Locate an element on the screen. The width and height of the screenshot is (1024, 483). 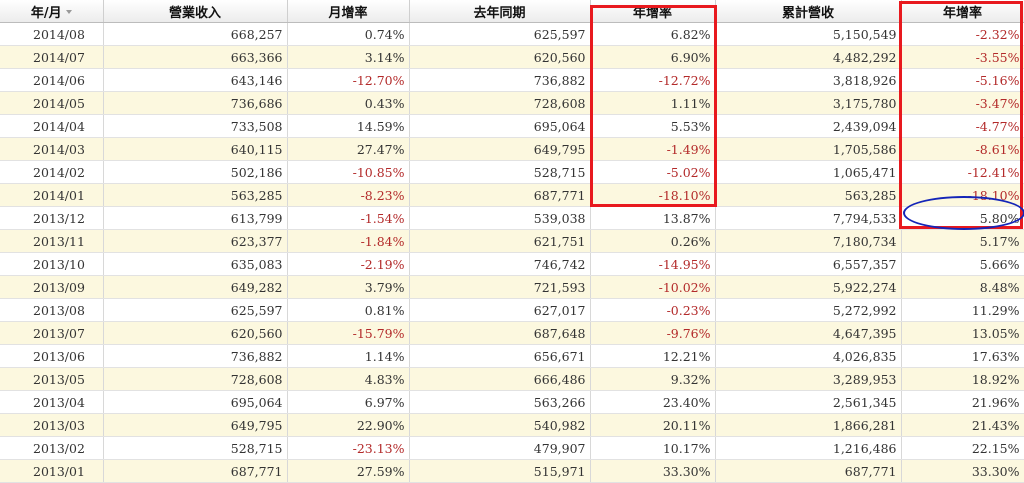
cell-yoy: 1.11% is located at coordinates (653, 103).